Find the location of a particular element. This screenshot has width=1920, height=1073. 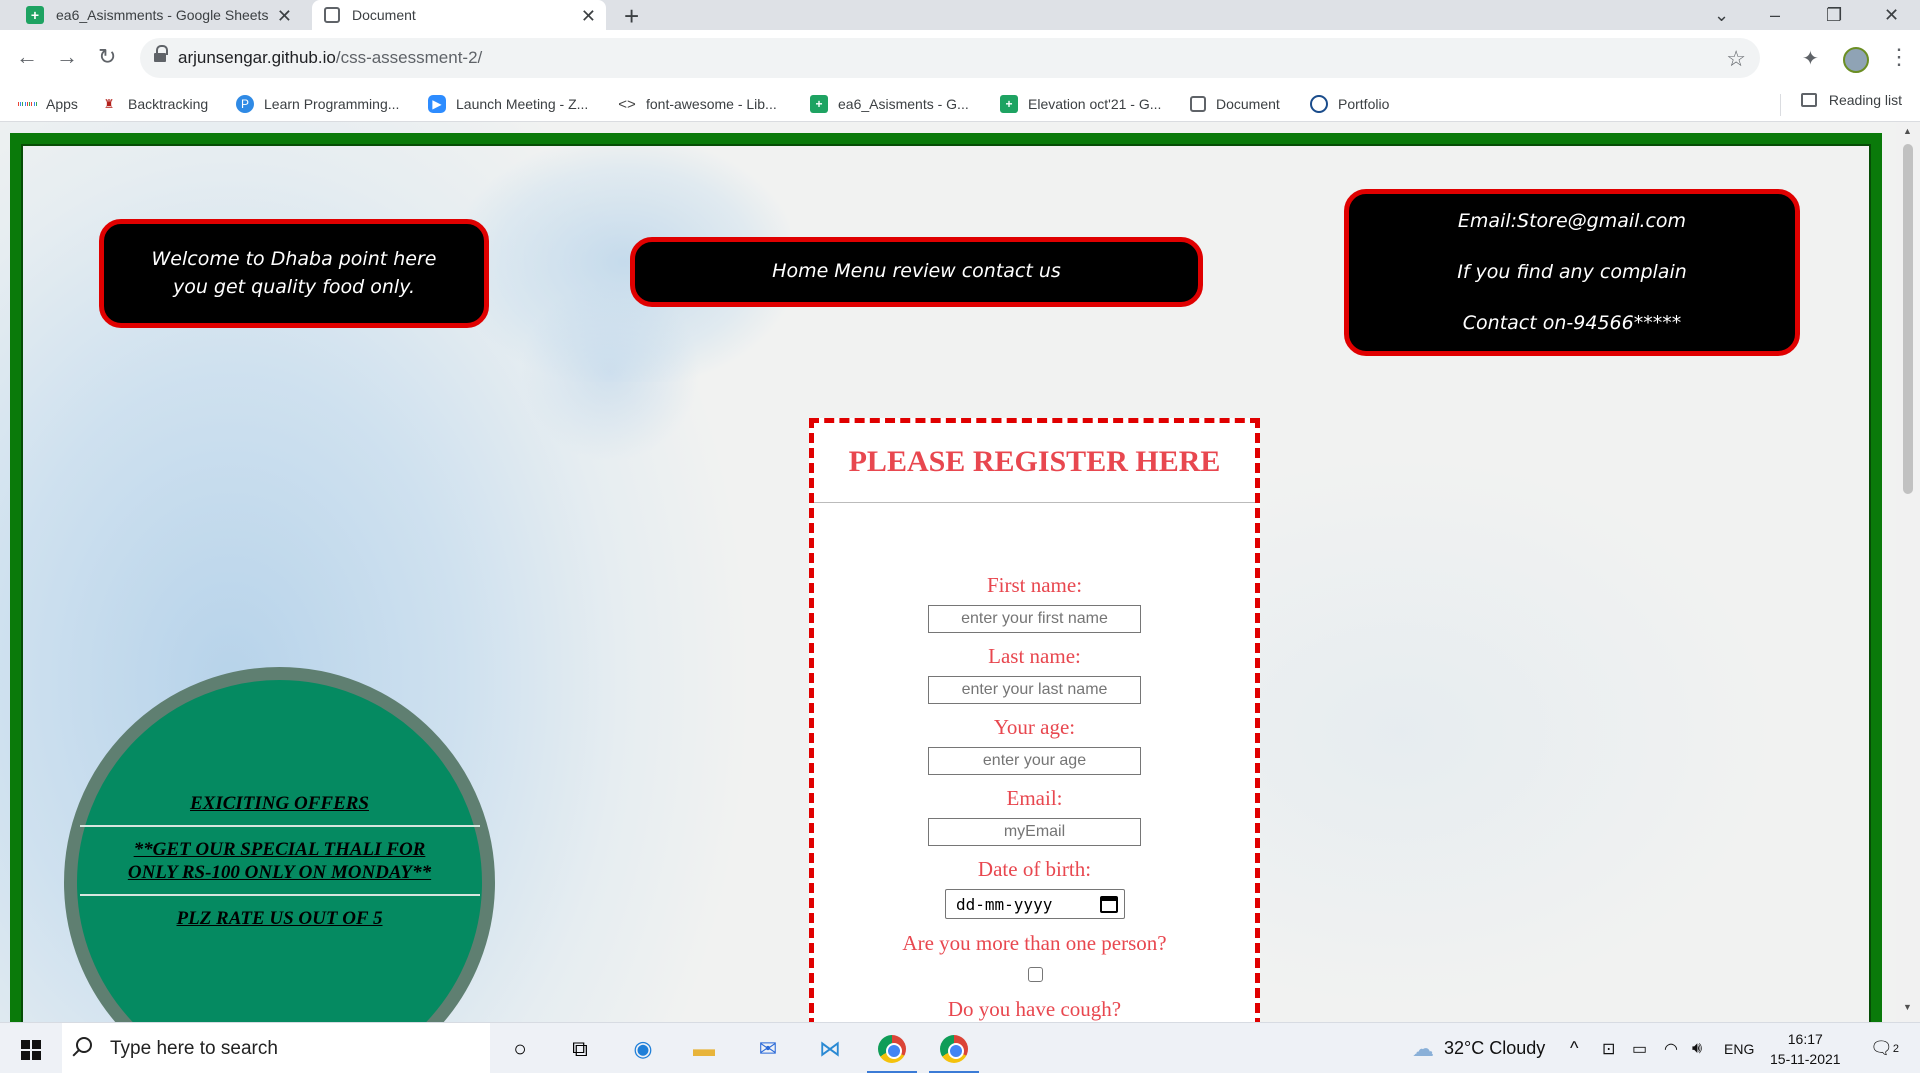

bookmark-backtracking: ♜ Backtracking is located at coordinates (154, 104).